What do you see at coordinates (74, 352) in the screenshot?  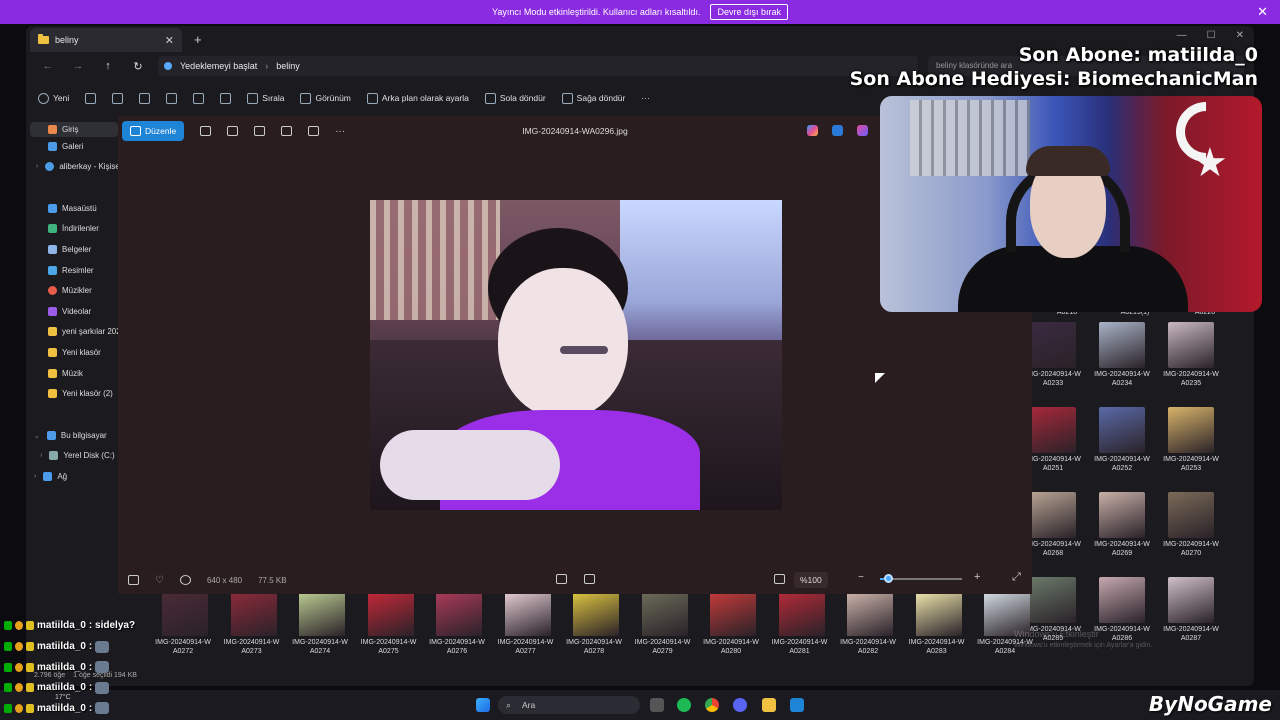 I see `sidebar-item-new-folder: Yeni klasör` at bounding box center [74, 352].